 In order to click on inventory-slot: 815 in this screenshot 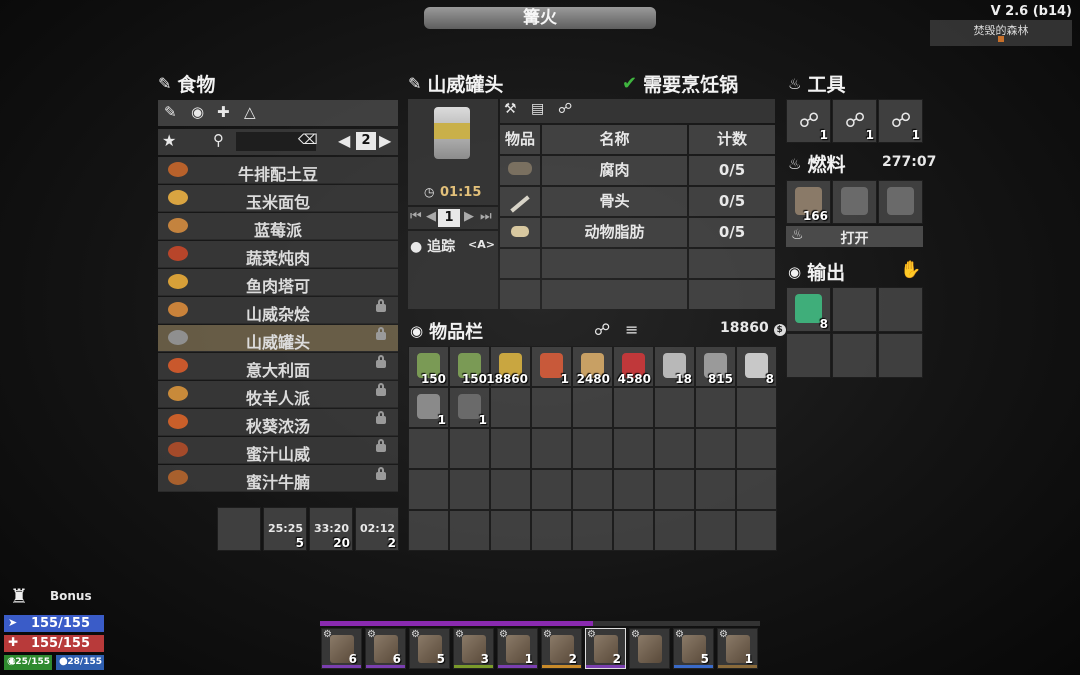, I will do `click(715, 366)`.